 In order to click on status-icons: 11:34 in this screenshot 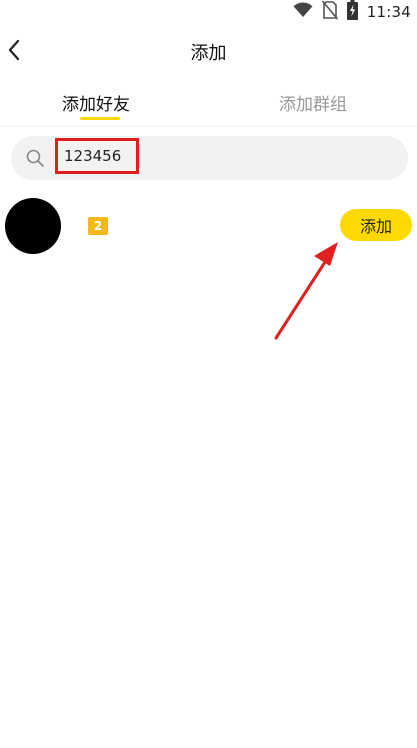, I will do `click(352, 12)`.